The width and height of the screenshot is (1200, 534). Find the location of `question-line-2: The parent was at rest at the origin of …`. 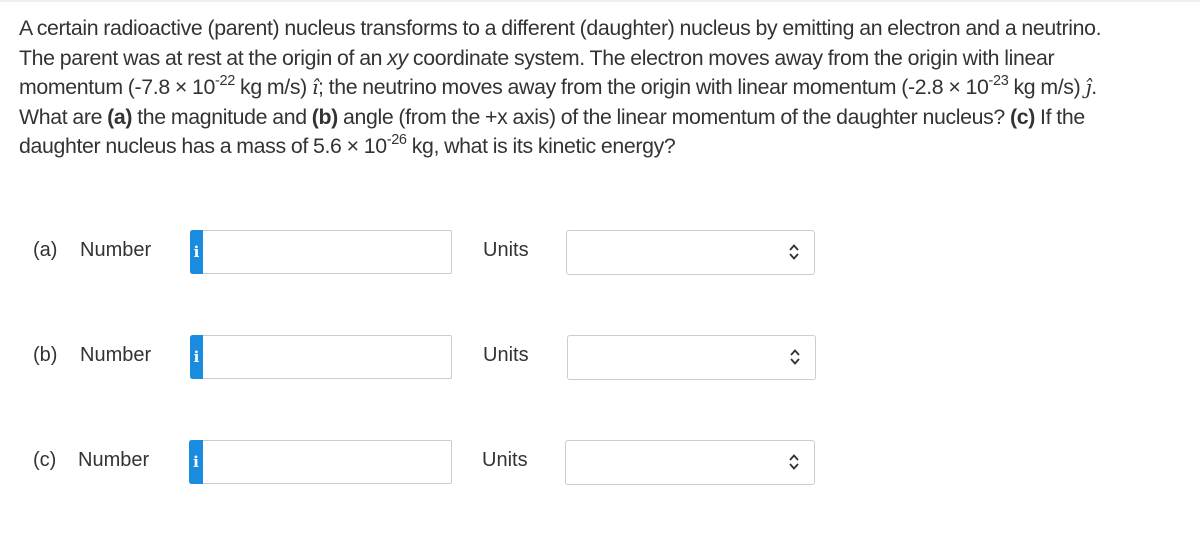

question-line-2: The parent was at rest at the origin of … is located at coordinates (537, 57).